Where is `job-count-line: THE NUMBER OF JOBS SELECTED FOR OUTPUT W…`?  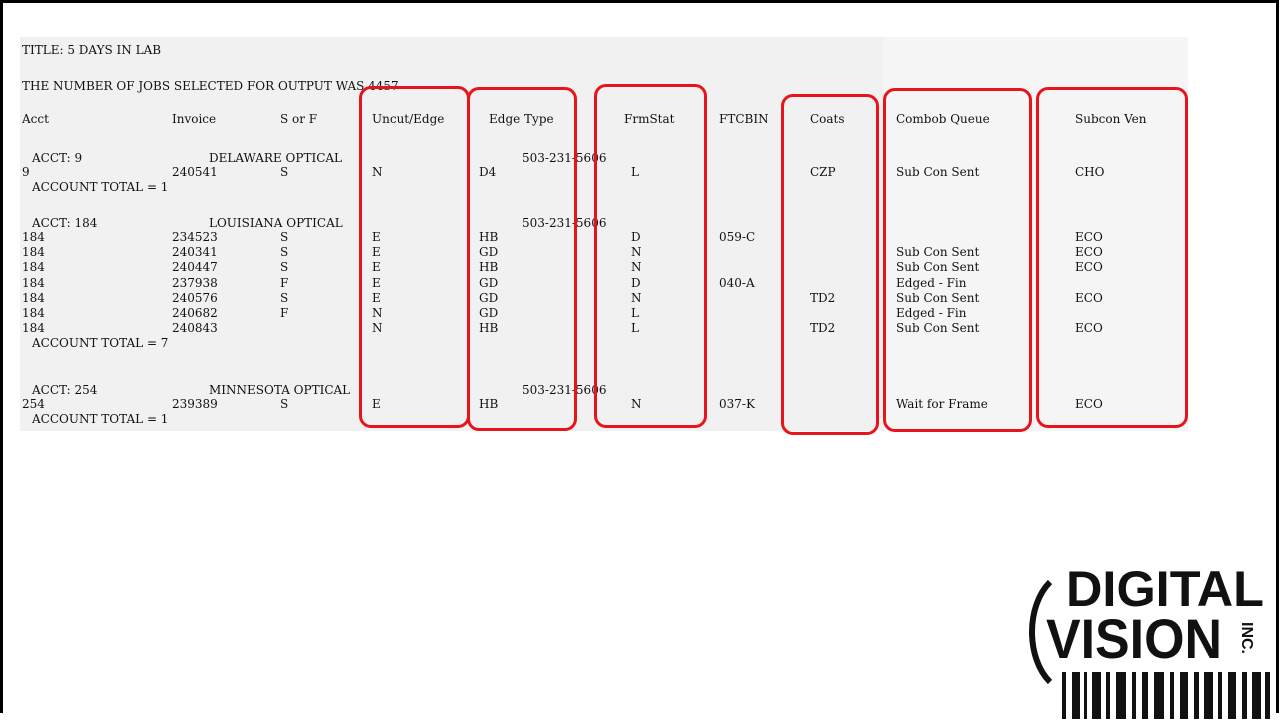 job-count-line: THE NUMBER OF JOBS SELECTED FOR OUTPUT W… is located at coordinates (210, 86).